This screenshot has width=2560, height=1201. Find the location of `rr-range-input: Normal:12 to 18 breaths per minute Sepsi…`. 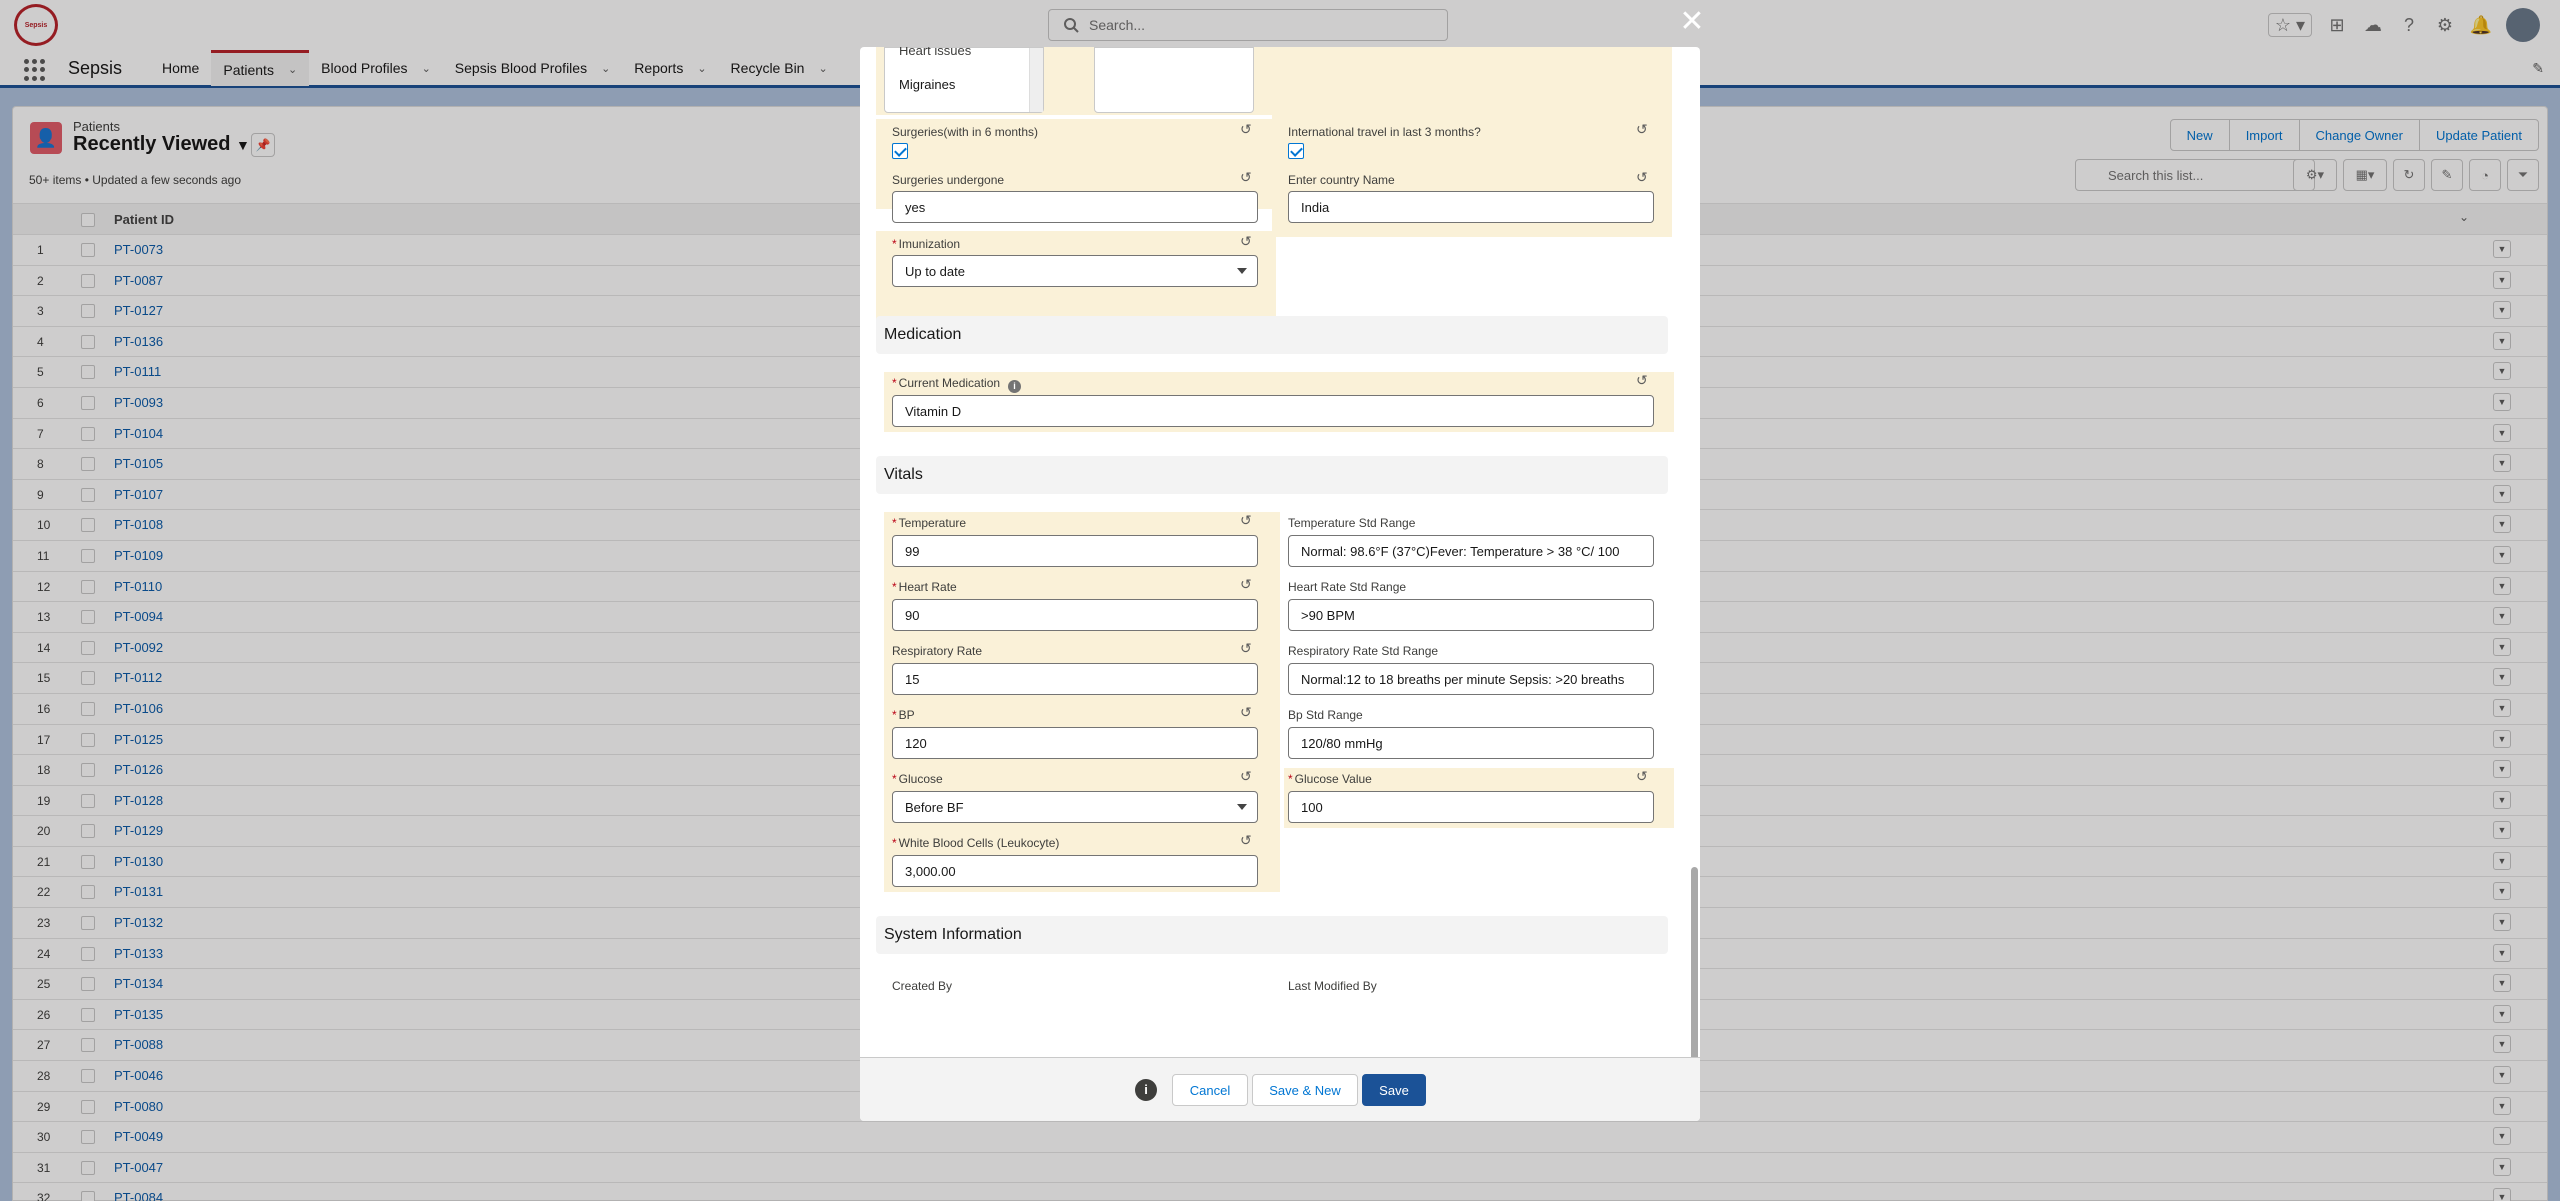

rr-range-input: Normal:12 to 18 breaths per minute Sepsi… is located at coordinates (1471, 679).